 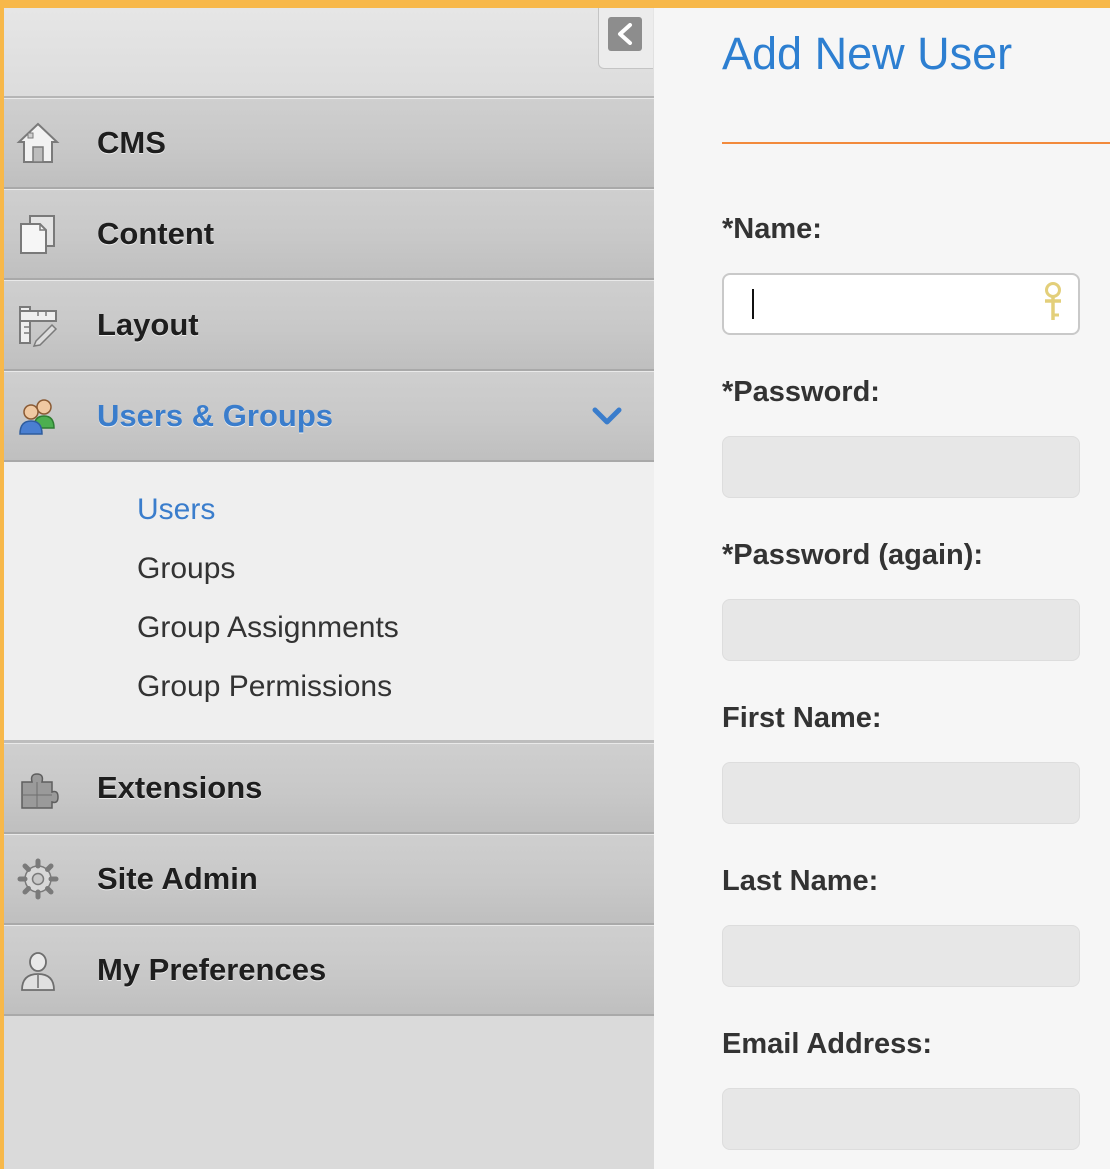 What do you see at coordinates (802, 718) in the screenshot?
I see `first-name-label: First Name:` at bounding box center [802, 718].